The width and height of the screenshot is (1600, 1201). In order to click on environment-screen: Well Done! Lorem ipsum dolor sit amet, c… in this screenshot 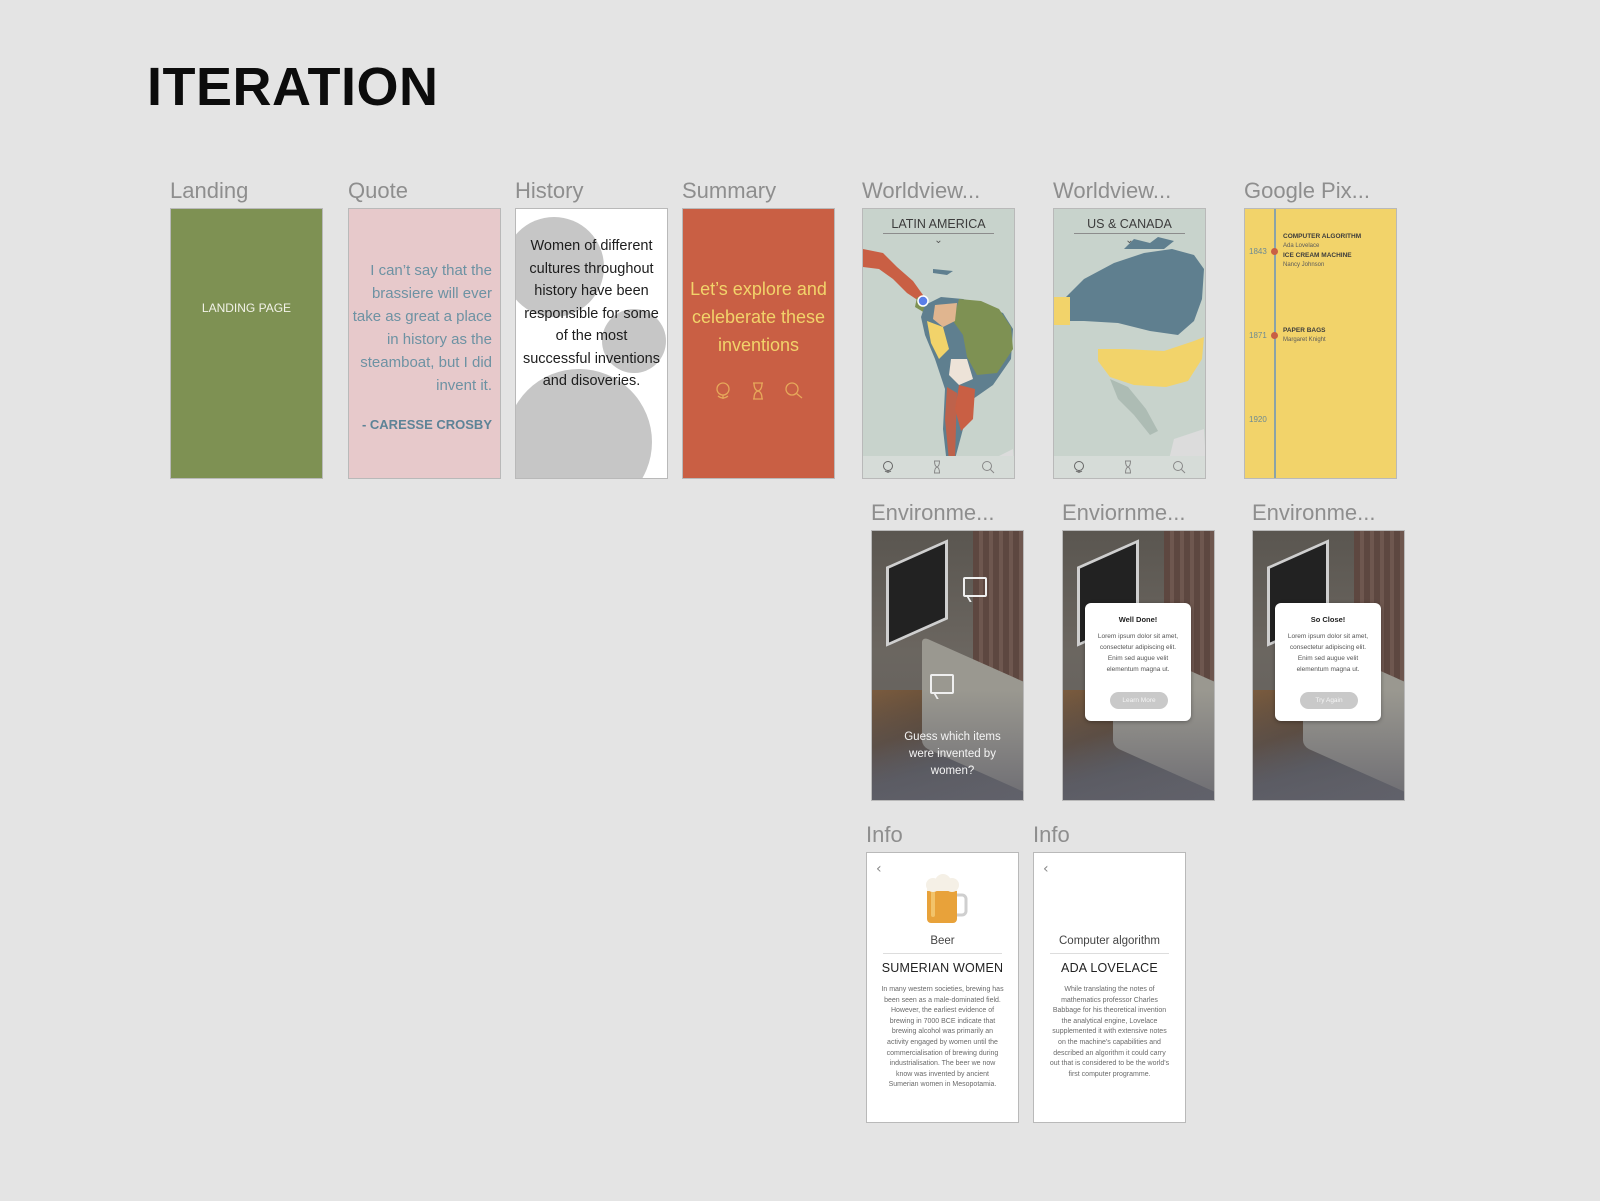, I will do `click(1138, 665)`.